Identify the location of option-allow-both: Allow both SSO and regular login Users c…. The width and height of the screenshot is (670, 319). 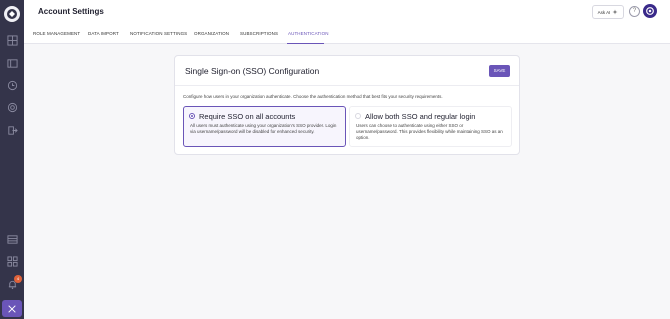
(430, 126).